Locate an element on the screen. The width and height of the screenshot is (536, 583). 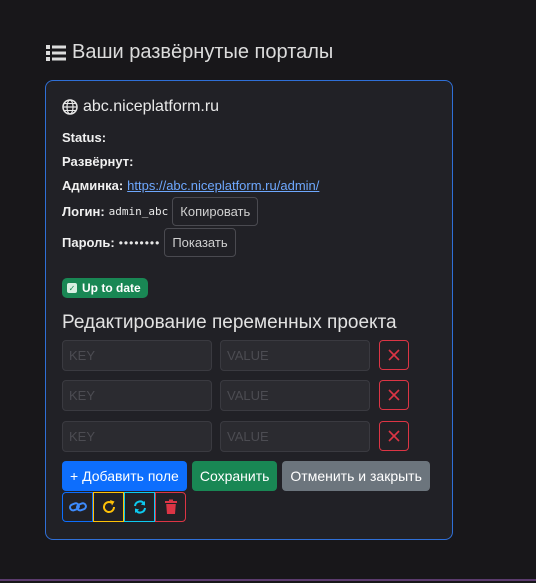
status-badge: ✓ Up to date is located at coordinates (105, 288).